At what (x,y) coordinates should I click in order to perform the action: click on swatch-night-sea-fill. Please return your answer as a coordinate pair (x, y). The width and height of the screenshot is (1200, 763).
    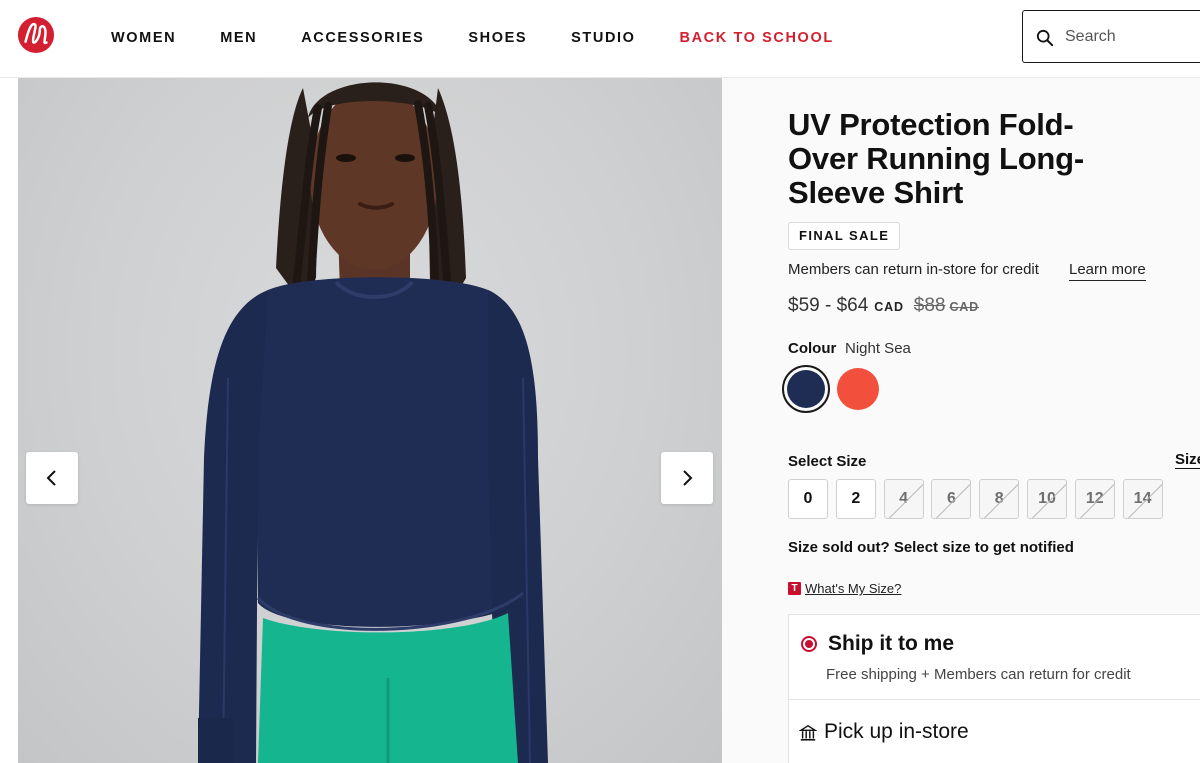
    Looking at the image, I should click on (806, 389).